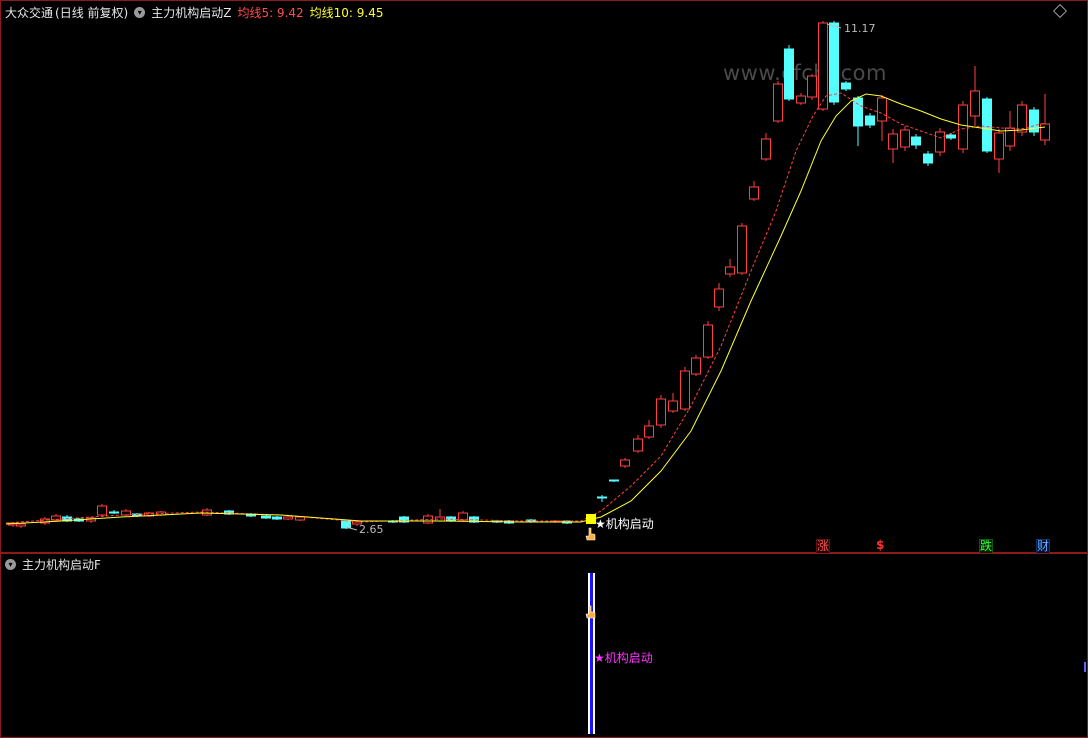  Describe the element at coordinates (591, 653) in the screenshot. I see `signal-bar-core` at that location.